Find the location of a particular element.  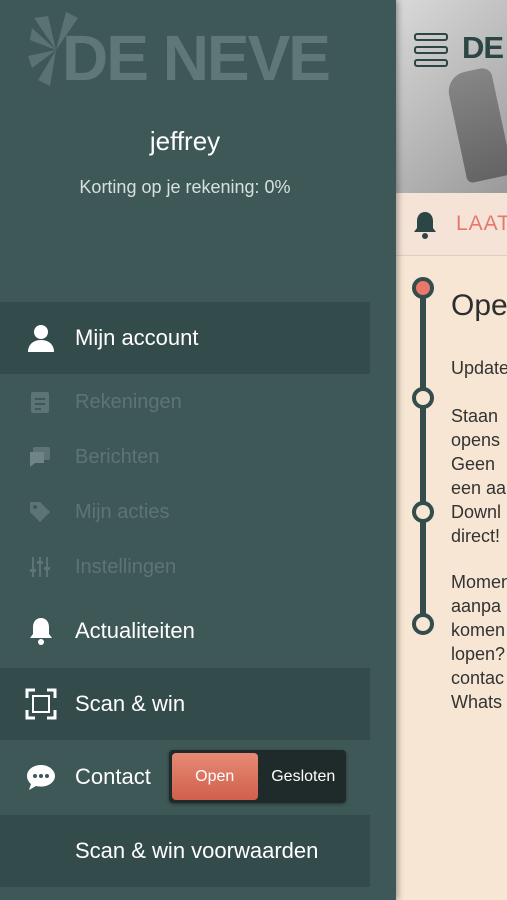

sliders-icon is located at coordinates (40, 567).